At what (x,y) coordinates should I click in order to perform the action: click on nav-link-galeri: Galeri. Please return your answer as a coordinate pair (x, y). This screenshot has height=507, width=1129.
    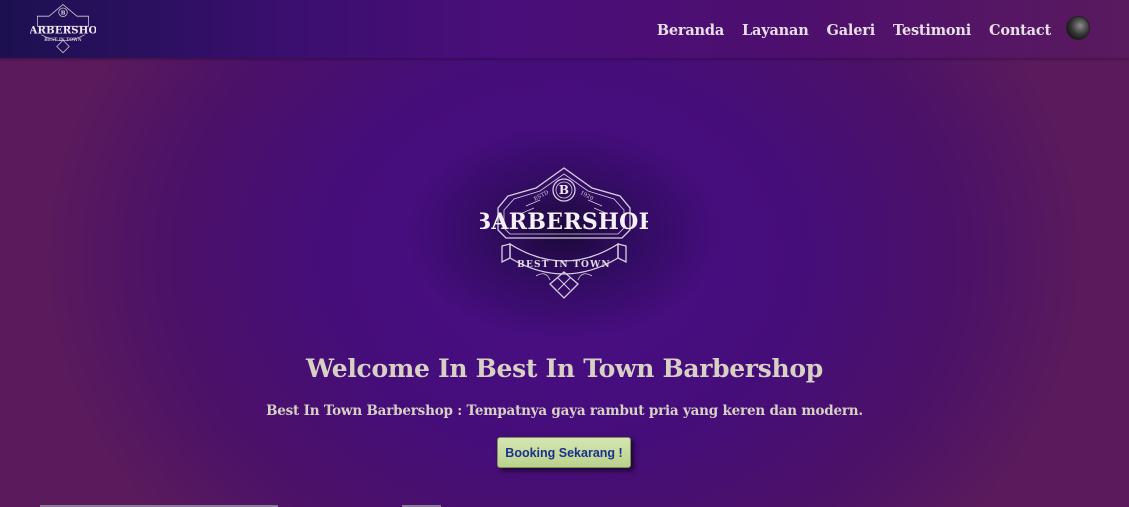
    Looking at the image, I should click on (851, 30).